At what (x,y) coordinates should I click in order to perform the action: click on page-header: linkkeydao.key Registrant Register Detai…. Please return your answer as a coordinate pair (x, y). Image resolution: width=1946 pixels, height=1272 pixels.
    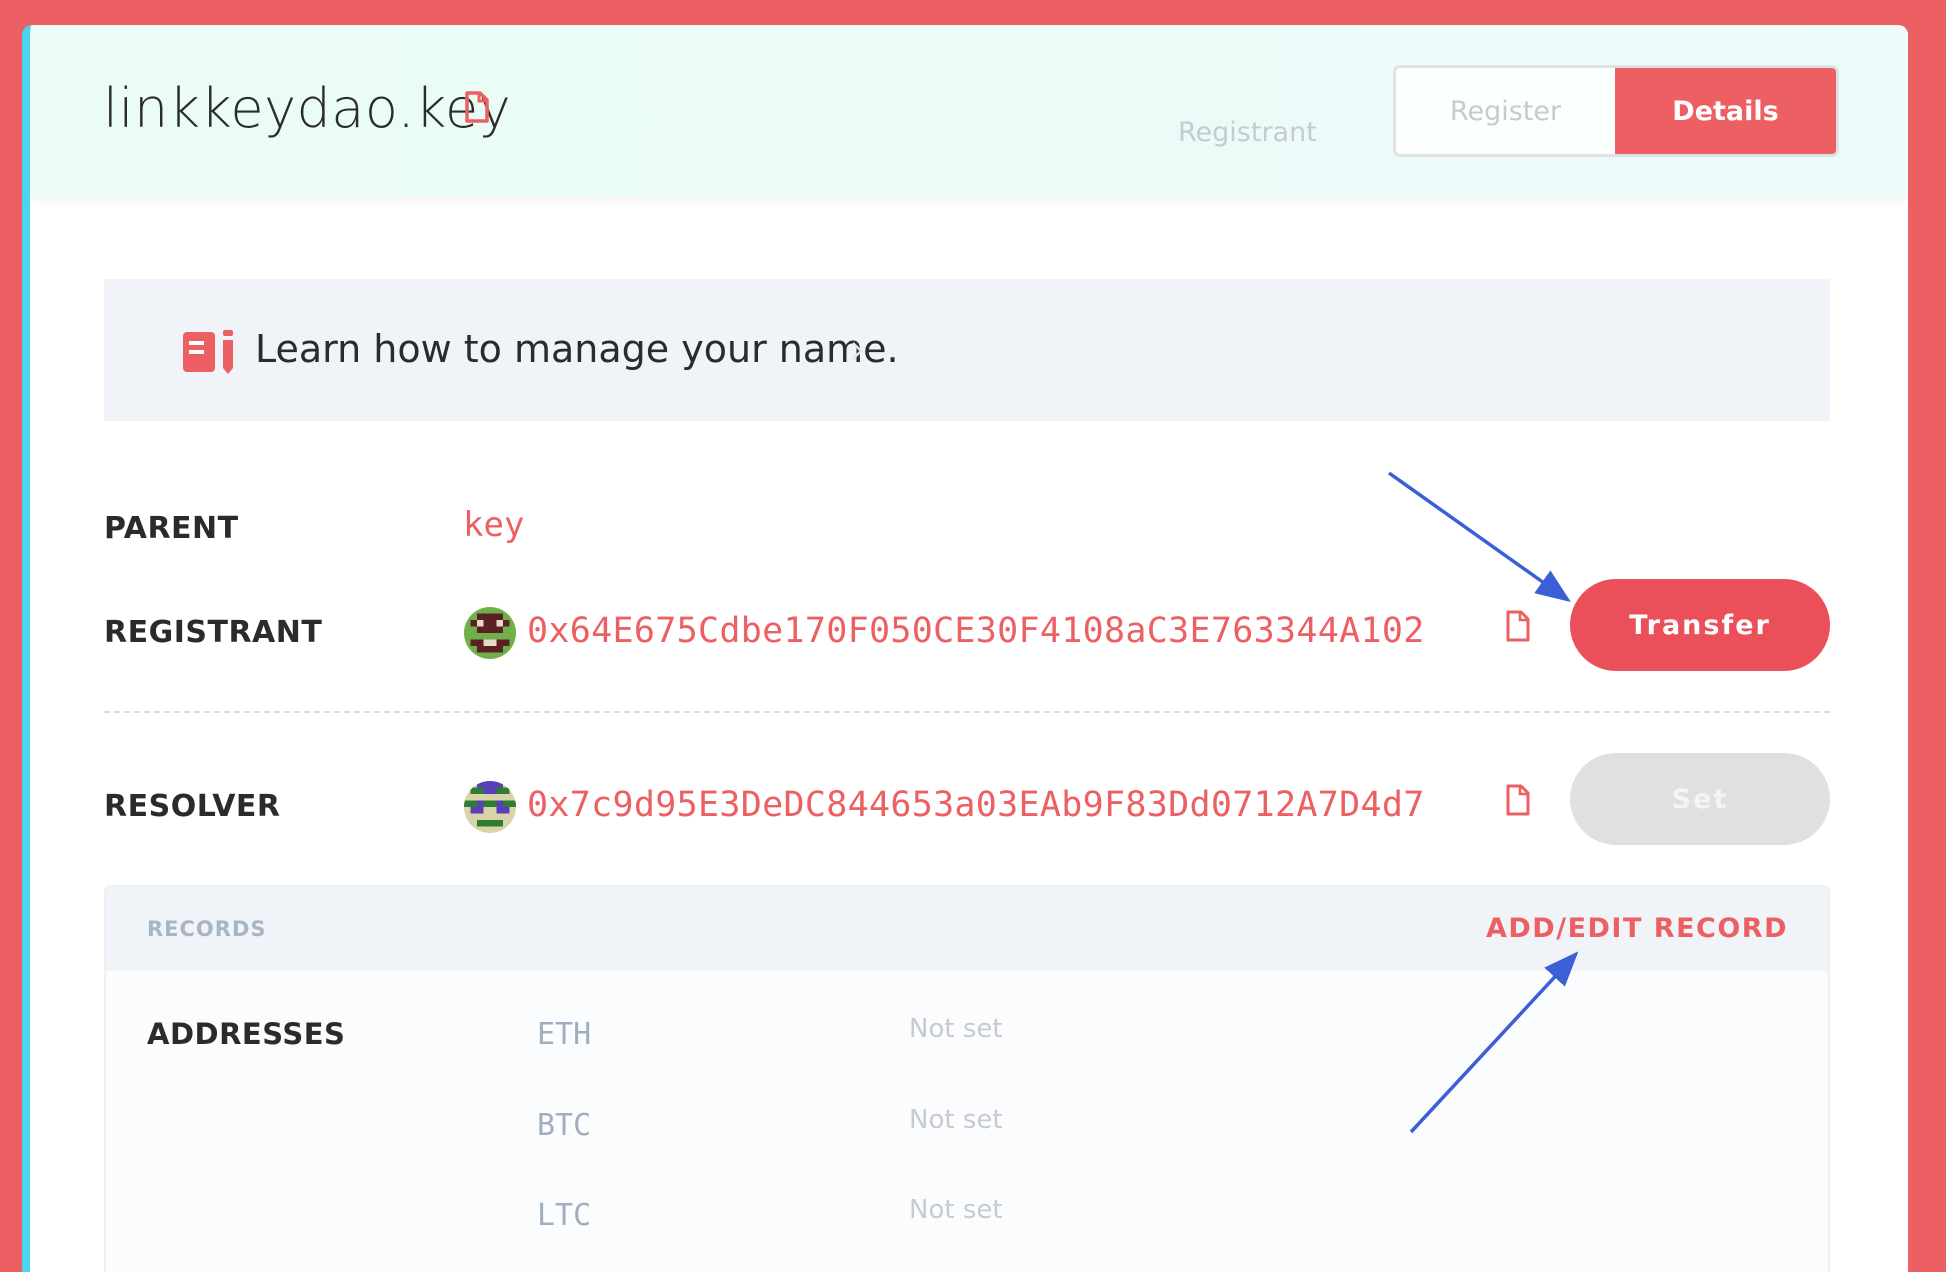
    Looking at the image, I should click on (969, 111).